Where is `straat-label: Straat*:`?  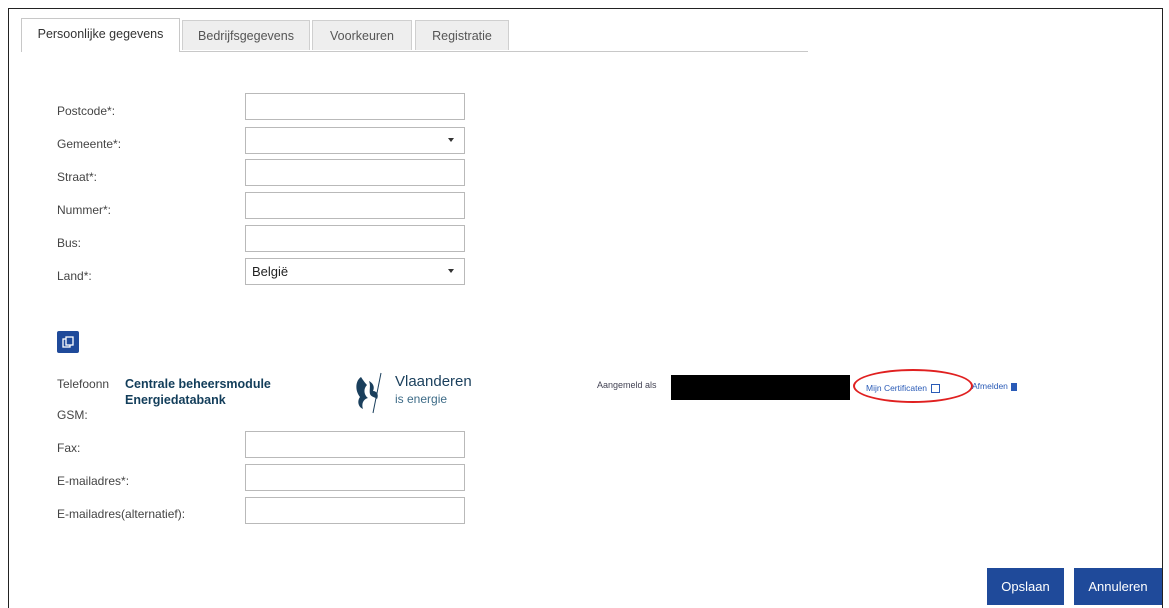 straat-label: Straat*: is located at coordinates (77, 177).